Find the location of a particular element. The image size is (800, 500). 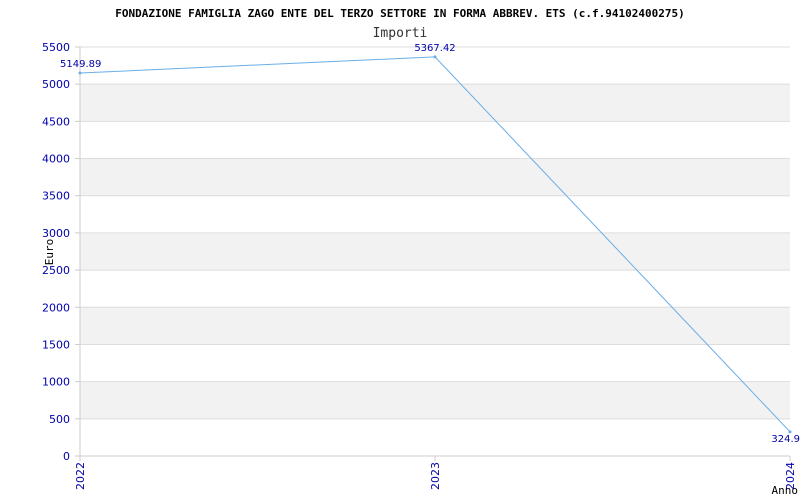

y-tick-label: 3500 is located at coordinates (56, 196).